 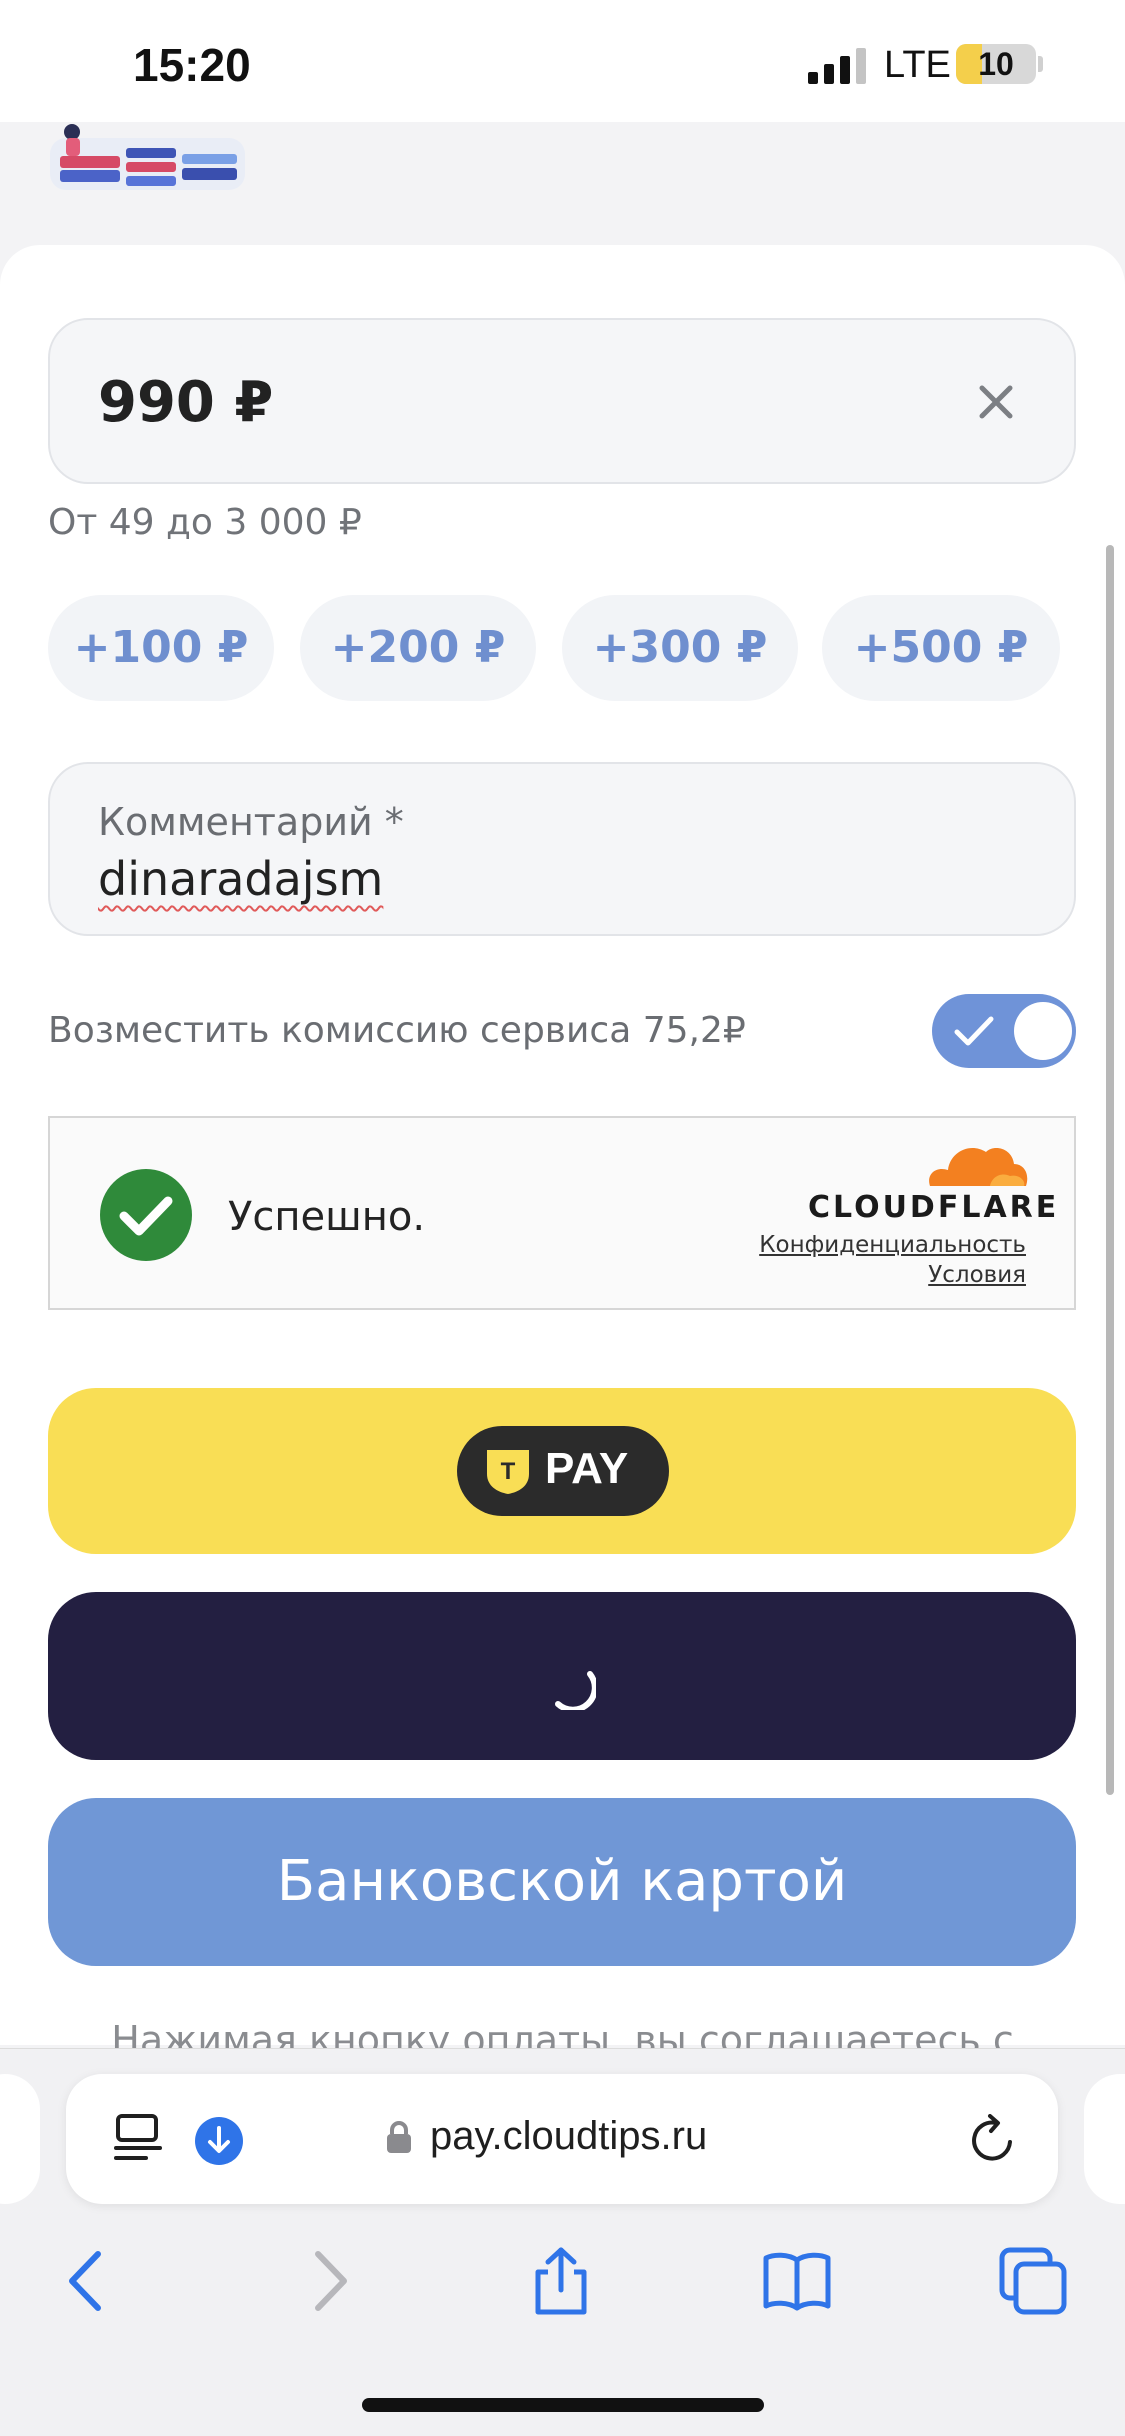 I want to click on battery-icon: 10, so click(x=996, y=64).